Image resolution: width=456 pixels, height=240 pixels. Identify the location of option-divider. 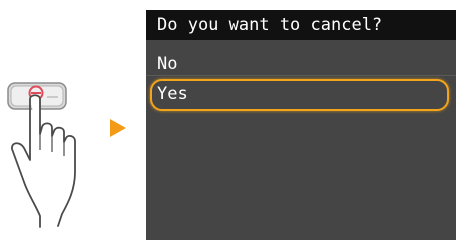
(301, 75).